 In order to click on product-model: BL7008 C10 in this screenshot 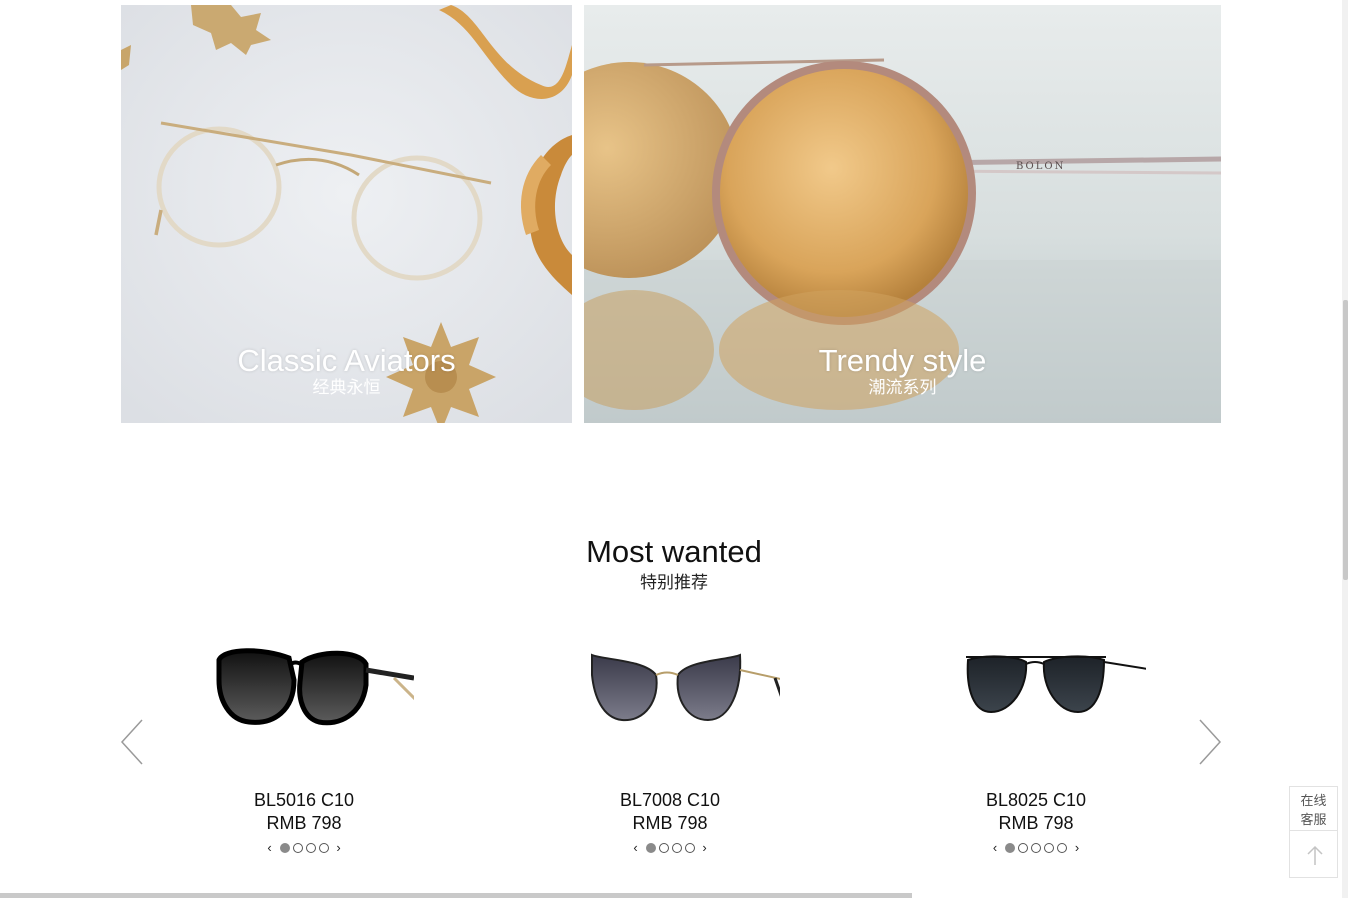, I will do `click(670, 800)`.